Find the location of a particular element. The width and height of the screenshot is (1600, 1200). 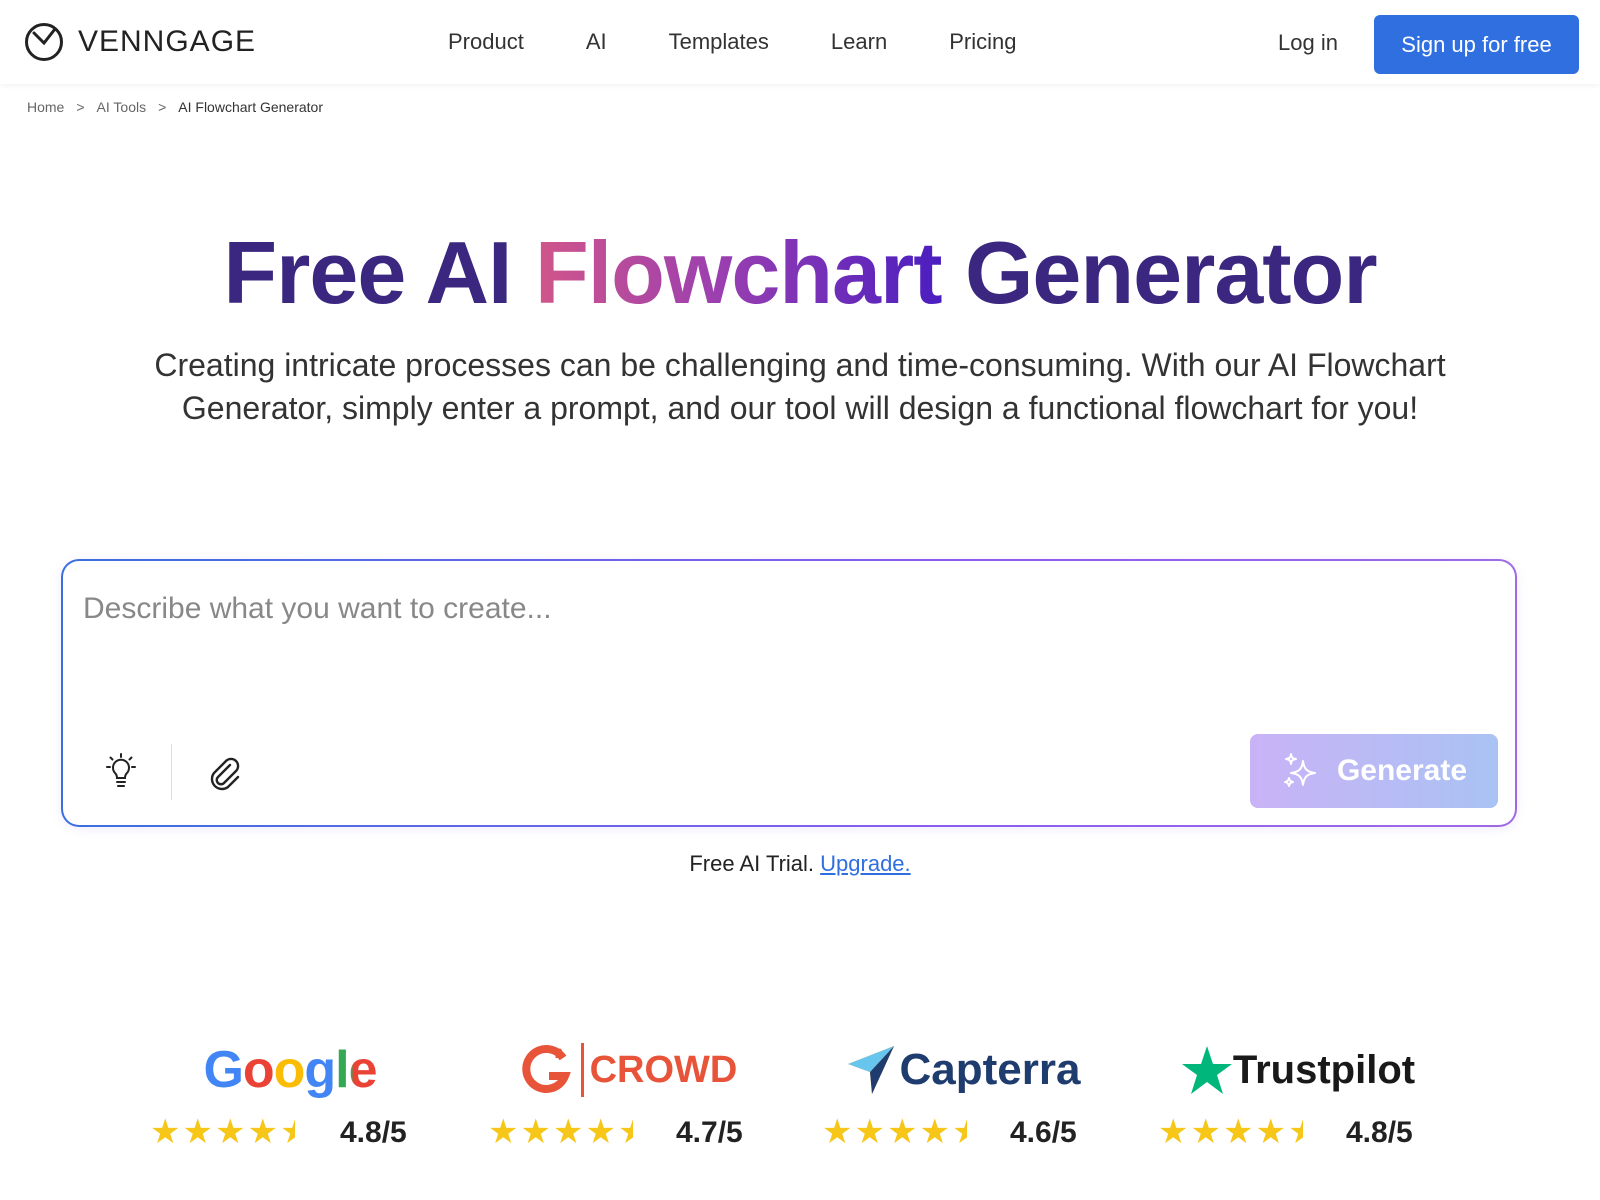

rating-google: Google ★ ★ ★ ★ ★ 4.8/5 is located at coordinates (290, 1100).